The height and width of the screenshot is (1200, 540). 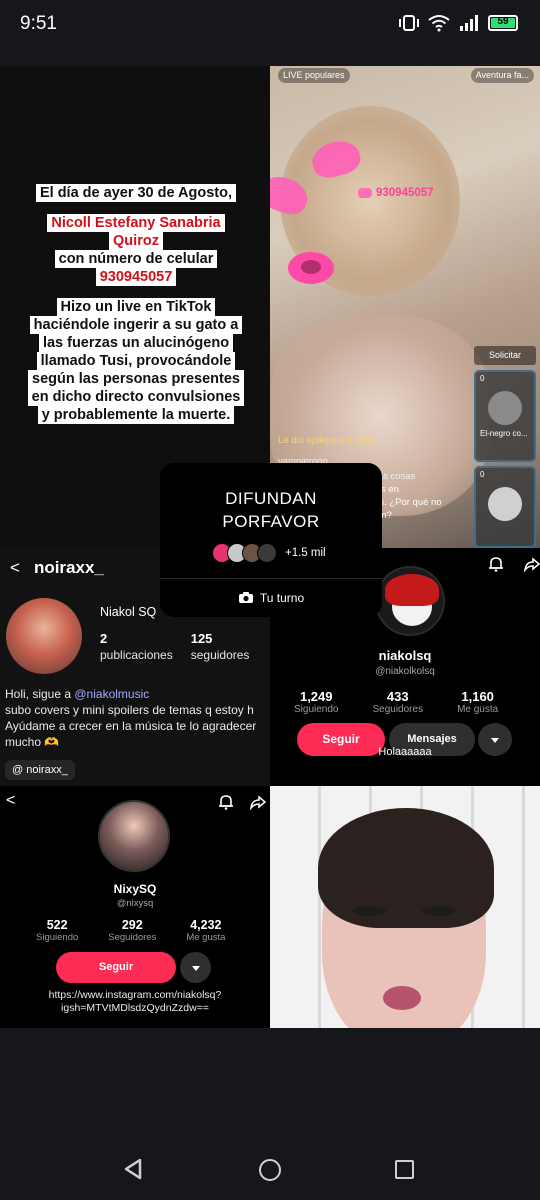 What do you see at coordinates (505, 355) in the screenshot?
I see `solicitar-button: Solicitar` at bounding box center [505, 355].